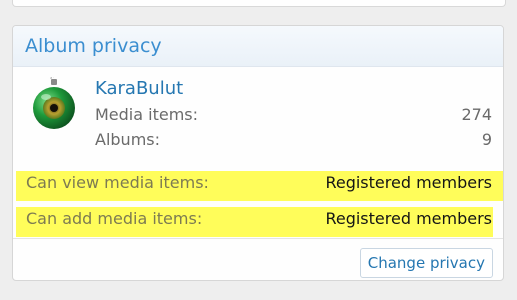 The width and height of the screenshot is (517, 300). Describe the element at coordinates (408, 218) in the screenshot. I see `add-permission-value: Registered members` at that location.